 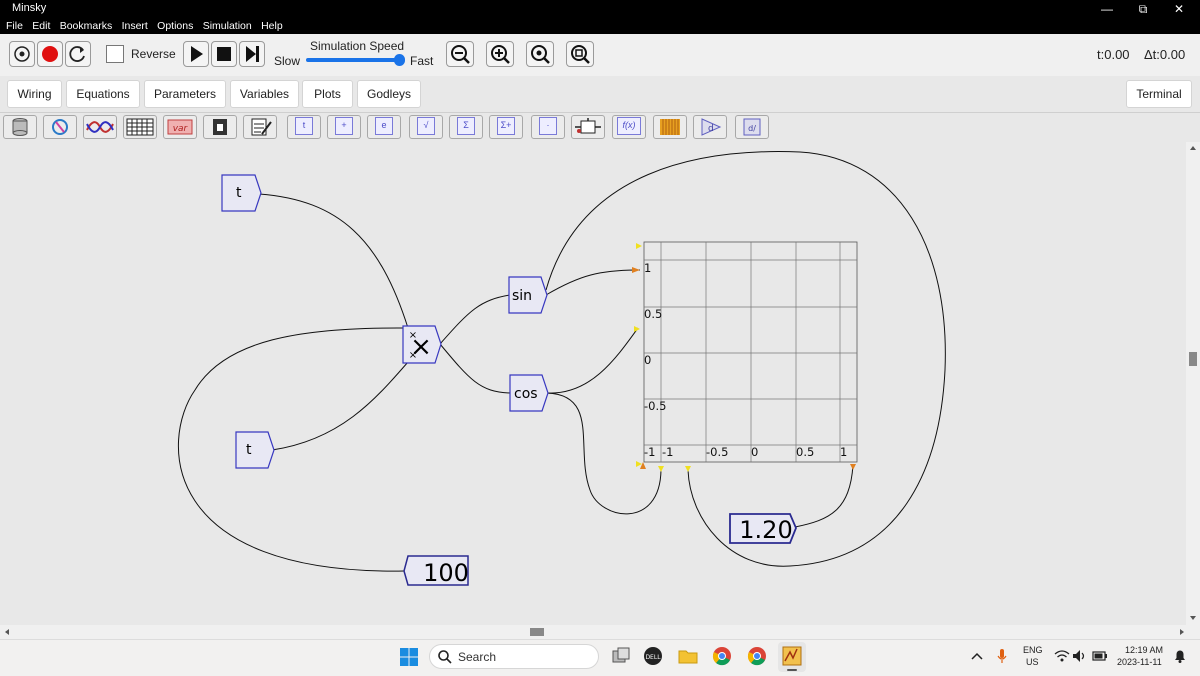 What do you see at coordinates (1139, 662) in the screenshot?
I see `taskbar-clock-date: 2023-11-11` at bounding box center [1139, 662].